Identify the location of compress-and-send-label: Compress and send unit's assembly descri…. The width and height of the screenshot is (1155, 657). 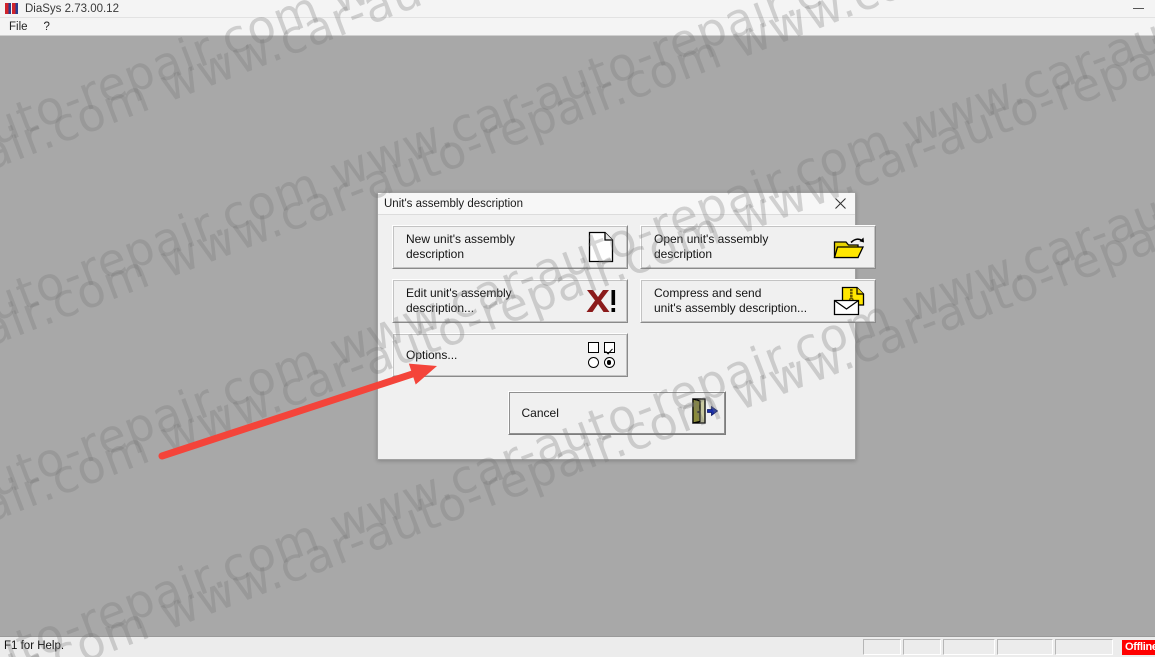
(731, 300).